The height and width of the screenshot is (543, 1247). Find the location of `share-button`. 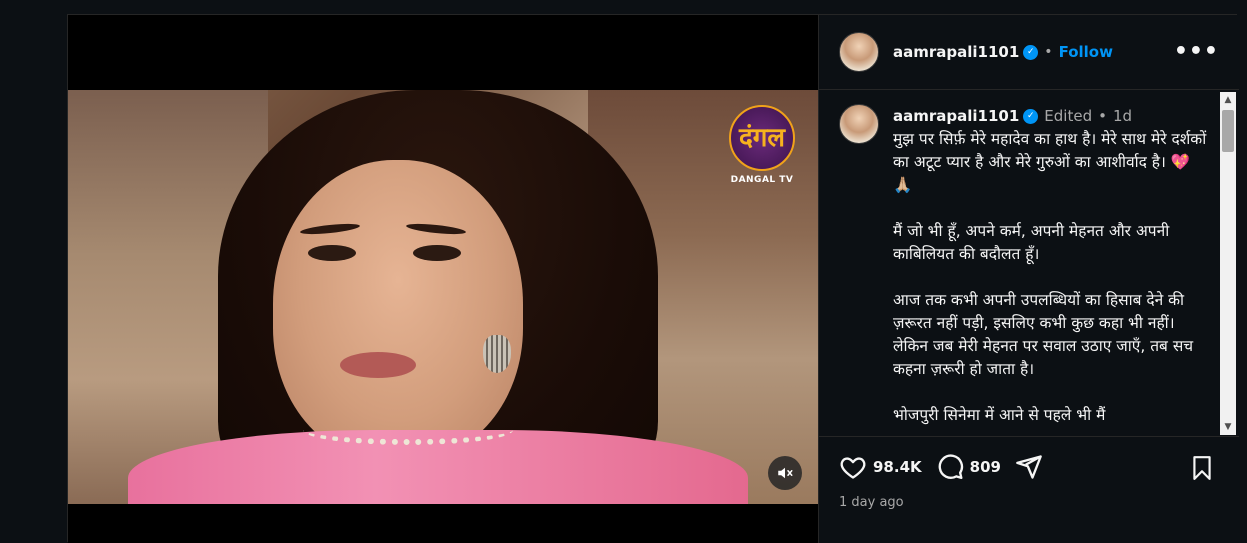

share-button is located at coordinates (1029, 467).